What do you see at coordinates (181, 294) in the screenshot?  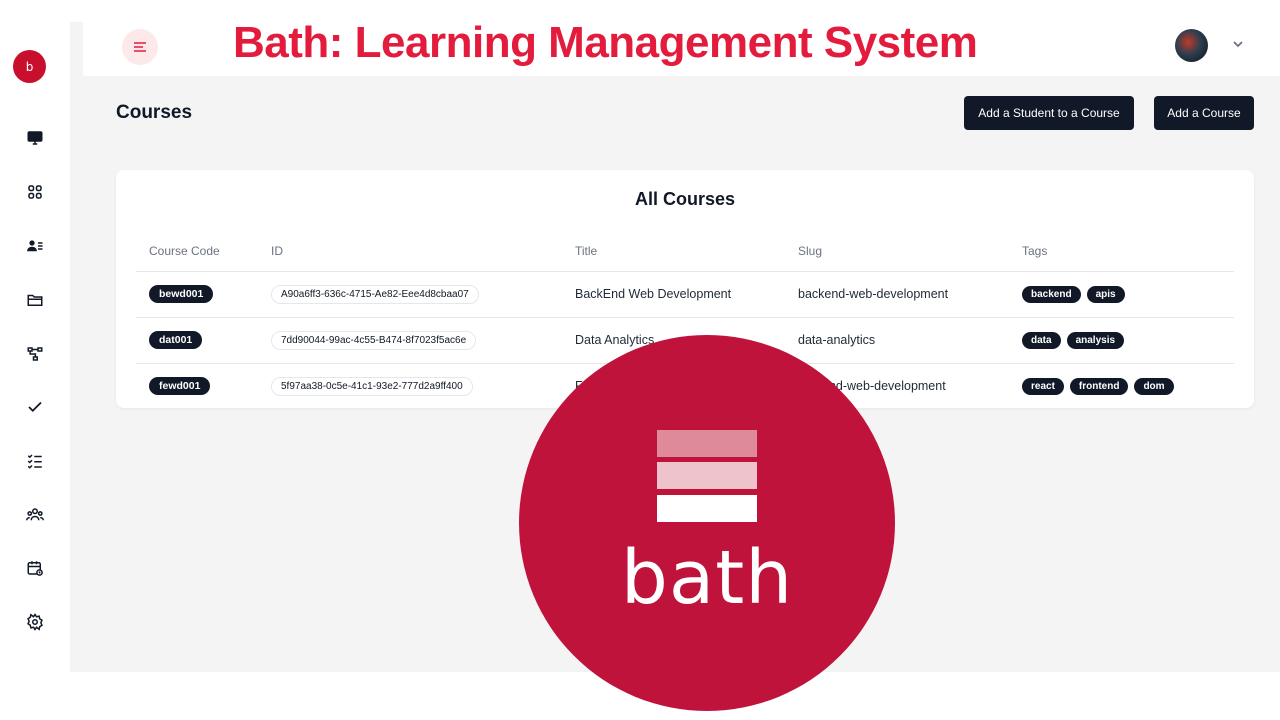 I see `course-code-badge: bewd001` at bounding box center [181, 294].